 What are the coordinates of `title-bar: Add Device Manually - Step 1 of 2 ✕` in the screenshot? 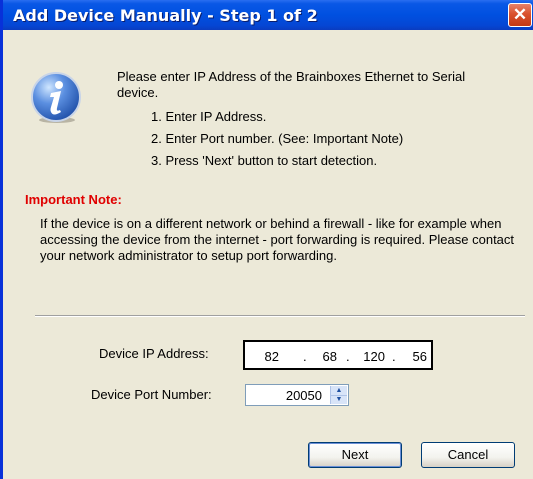 It's located at (268, 15).